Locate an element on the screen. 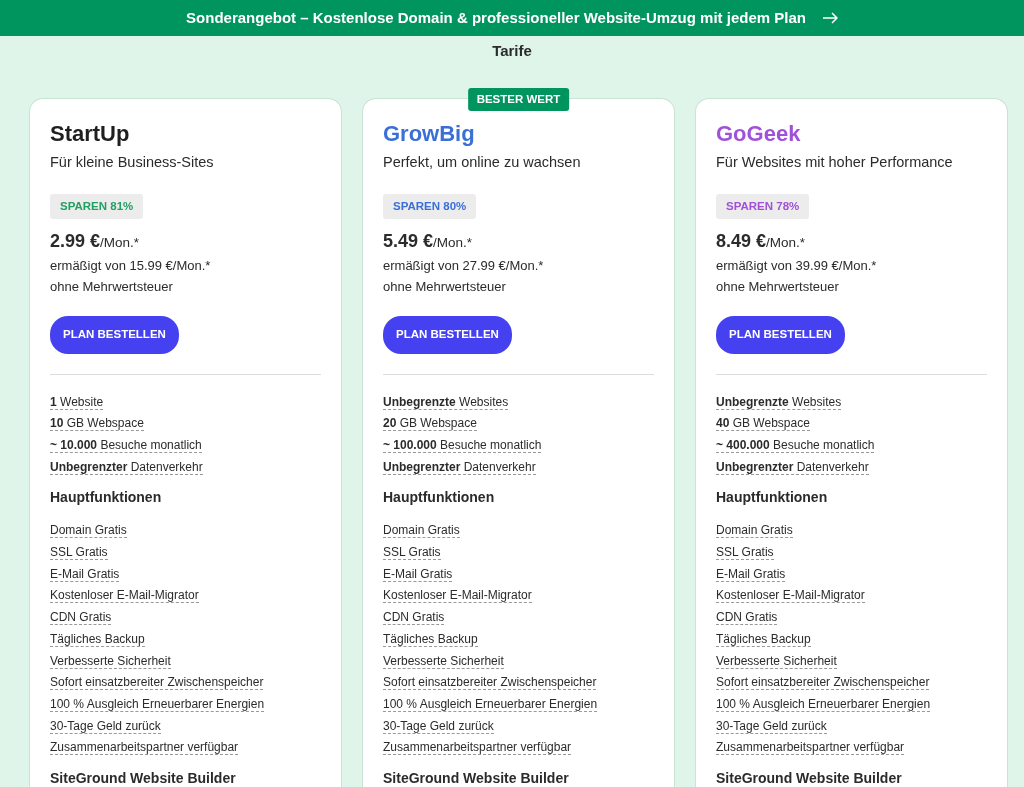 The width and height of the screenshot is (1024, 787). promo-banner: Sonderangebot – Kostenlose Domain & professioneller Website-Umzug mit jedem Plan is located at coordinates (512, 18).